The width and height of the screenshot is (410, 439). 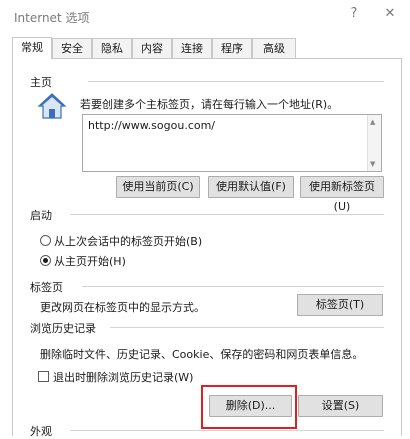 I want to click on history-settings-button: 设置(S), so click(x=340, y=406).